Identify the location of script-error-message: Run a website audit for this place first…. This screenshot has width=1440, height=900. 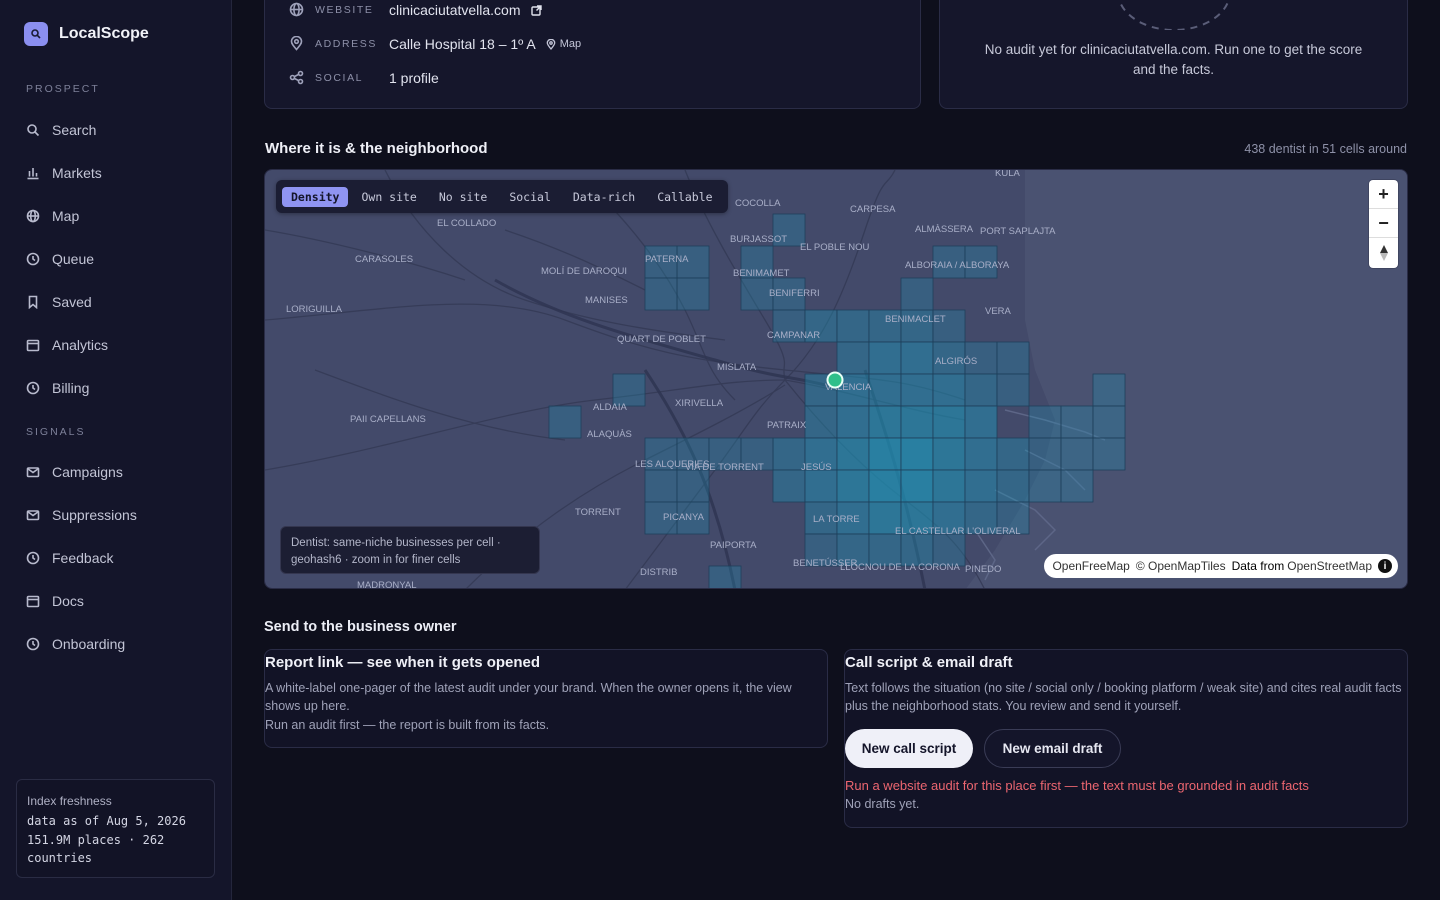
(1077, 785).